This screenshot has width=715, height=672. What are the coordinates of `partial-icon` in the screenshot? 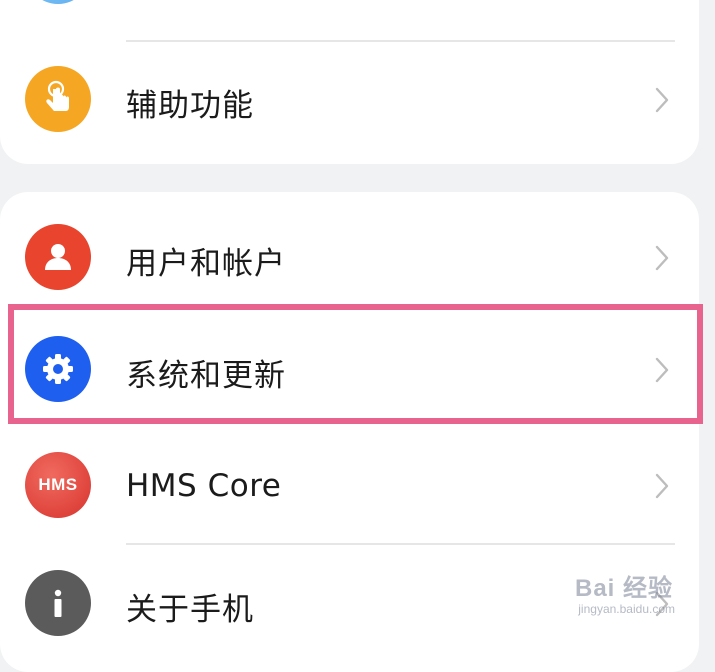 It's located at (58, 2).